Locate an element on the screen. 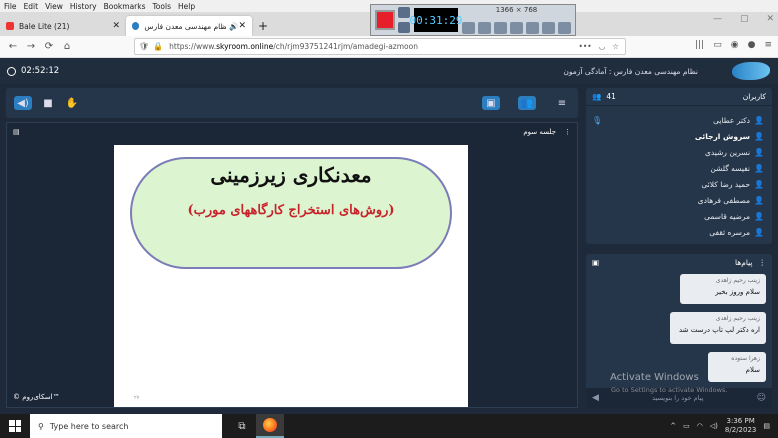 The width and height of the screenshot is (778, 438). stop-record-button is located at coordinates (385, 20).